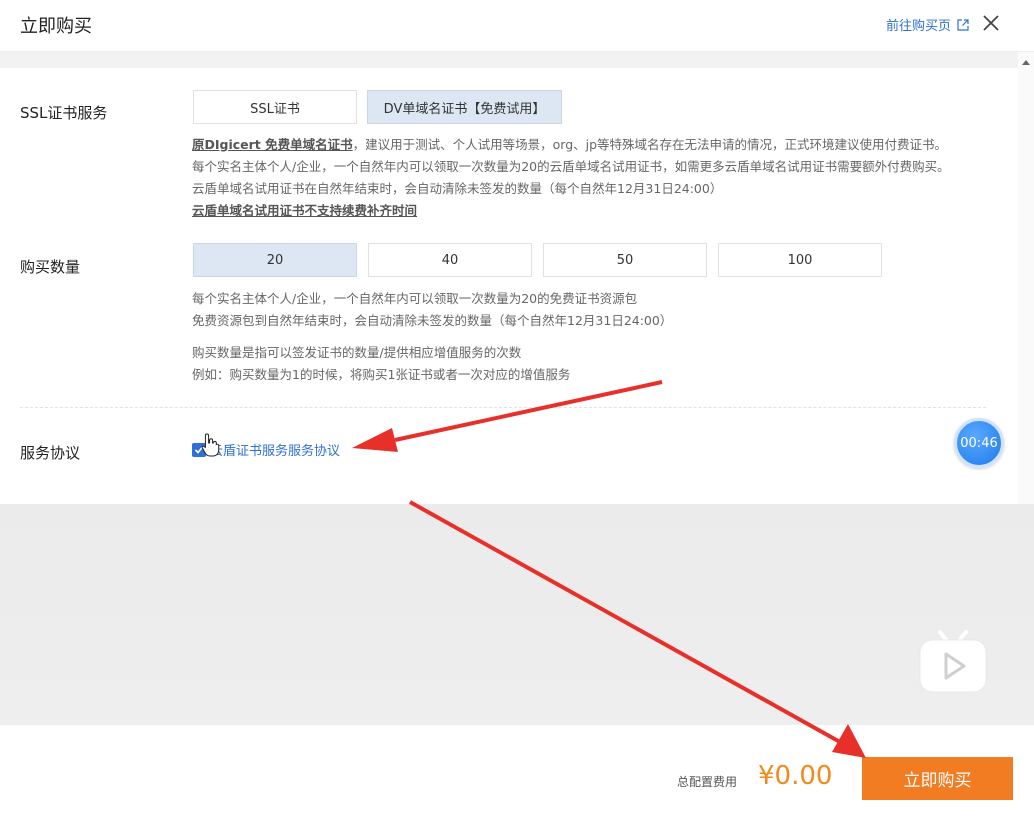 This screenshot has width=1034, height=835. Describe the element at coordinates (517, 26) in the screenshot. I see `dialog-header: 立即购买 前往购买页` at that location.